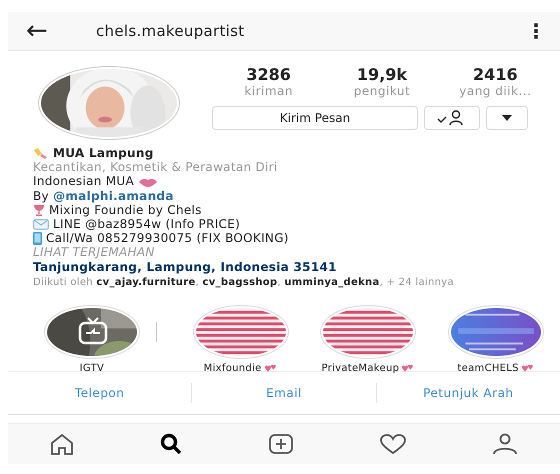 This screenshot has height=474, width=560. I want to click on highlight-label: Mixfoundie, so click(233, 368).